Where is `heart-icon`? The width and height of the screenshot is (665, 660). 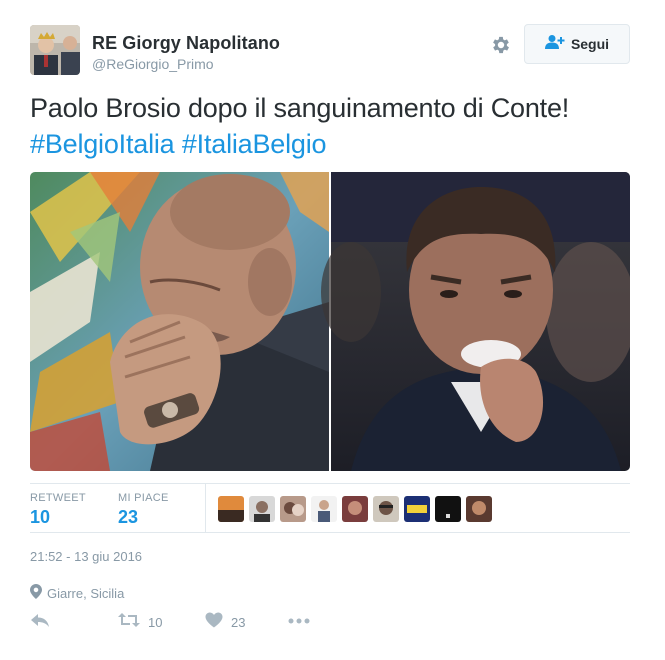 heart-icon is located at coordinates (214, 622).